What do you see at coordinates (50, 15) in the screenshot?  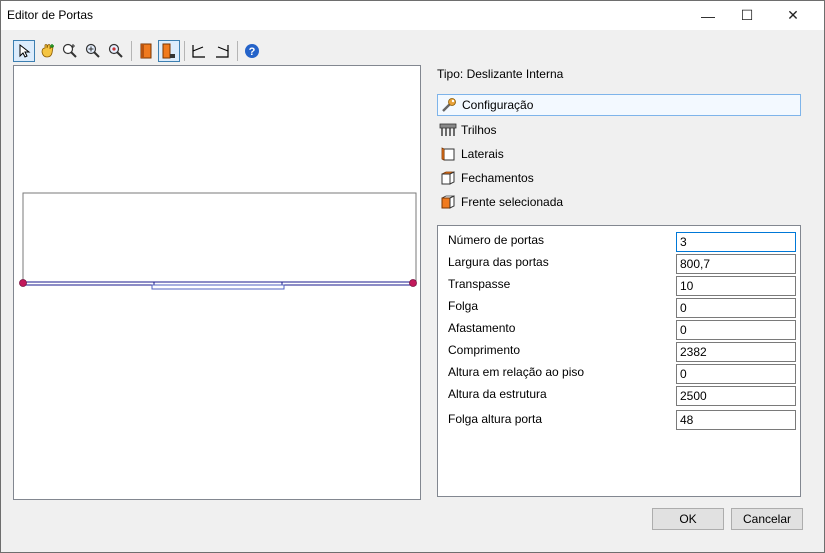 I see `window-title: Editor de Portas` at bounding box center [50, 15].